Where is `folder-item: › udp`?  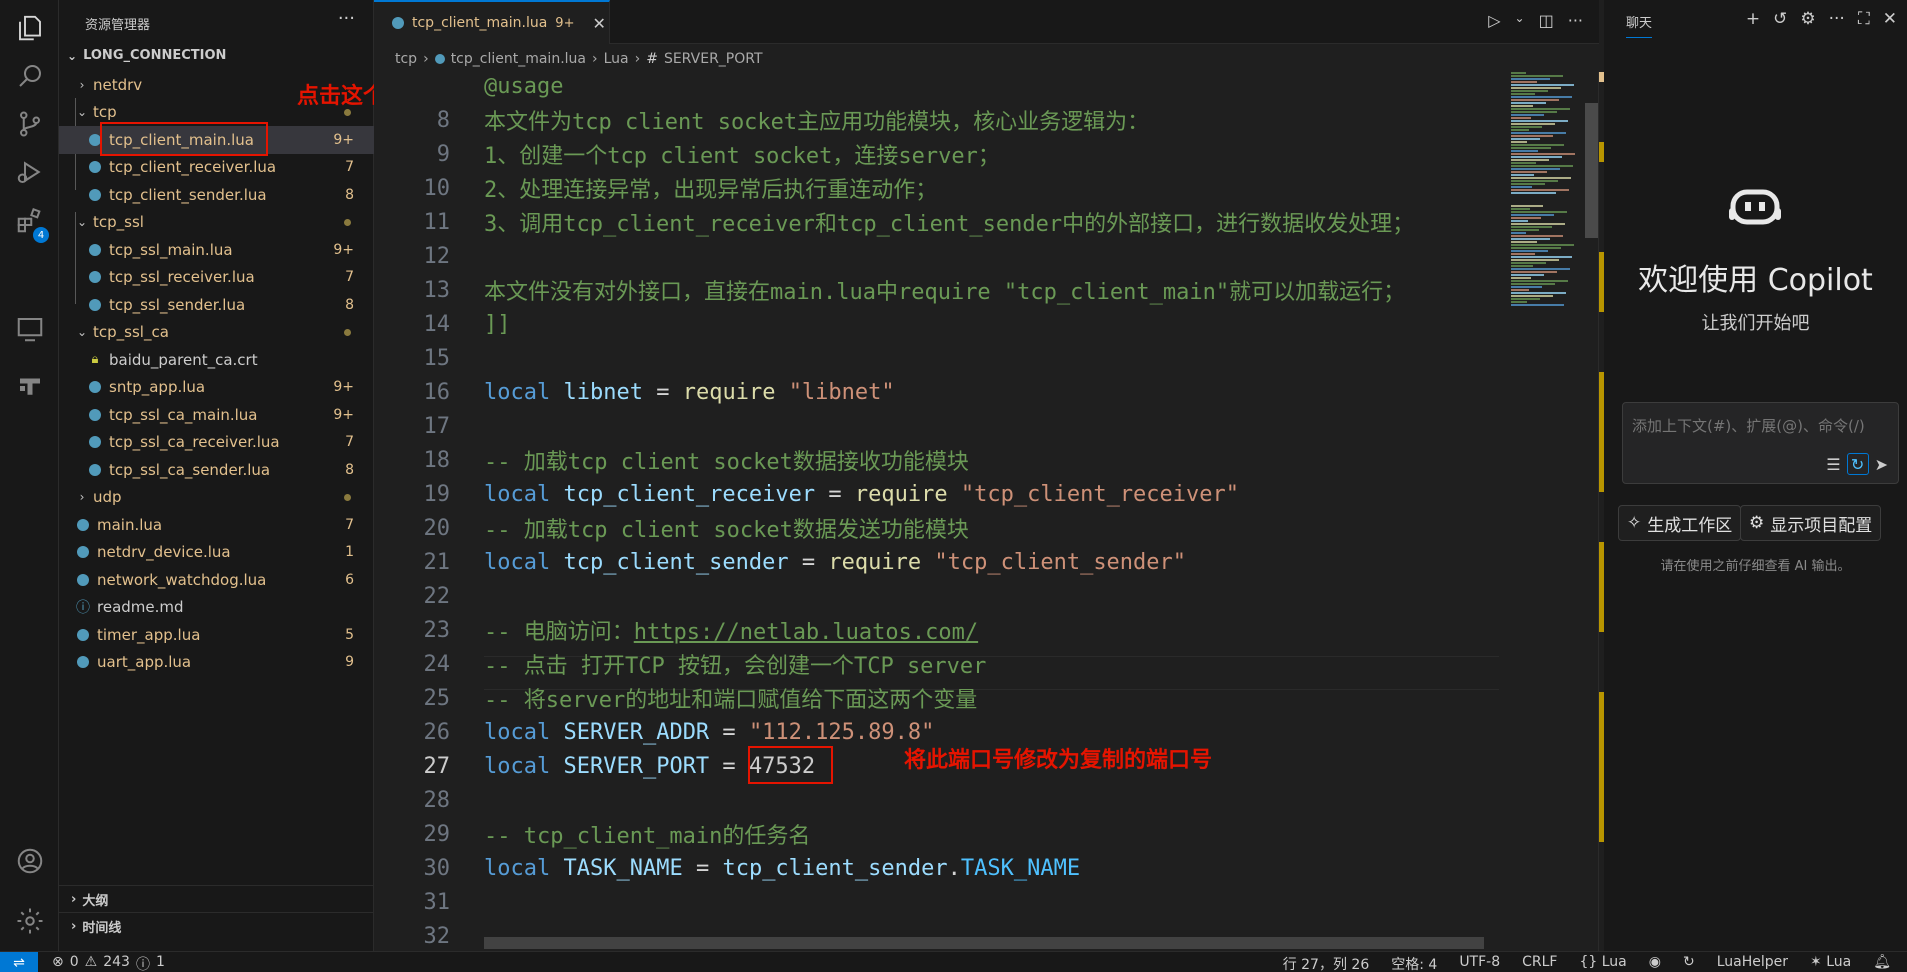
folder-item: › udp is located at coordinates (216, 498).